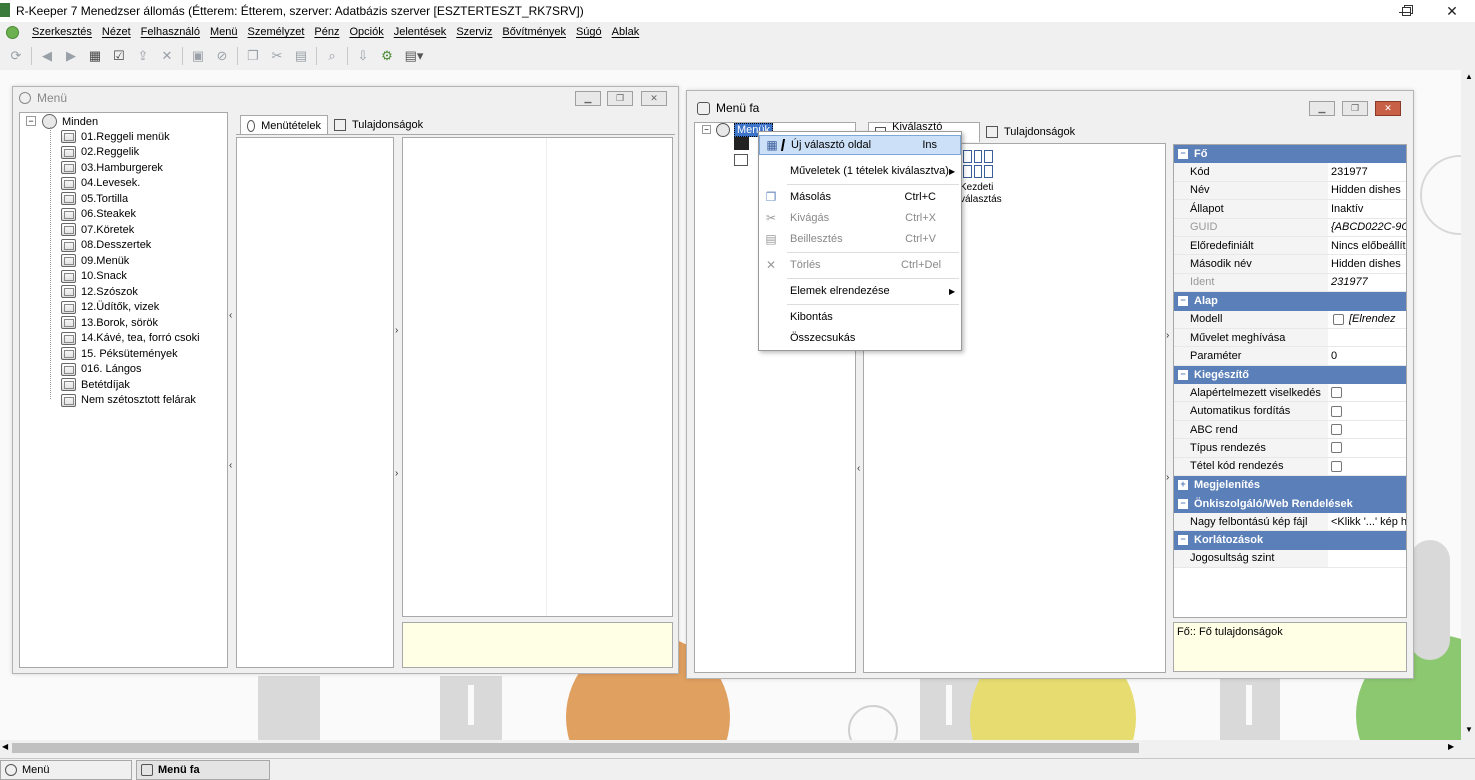 The width and height of the screenshot is (1475, 780). Describe the element at coordinates (1167, 335) in the screenshot. I see `menu-fa-splitter-right: ›` at that location.